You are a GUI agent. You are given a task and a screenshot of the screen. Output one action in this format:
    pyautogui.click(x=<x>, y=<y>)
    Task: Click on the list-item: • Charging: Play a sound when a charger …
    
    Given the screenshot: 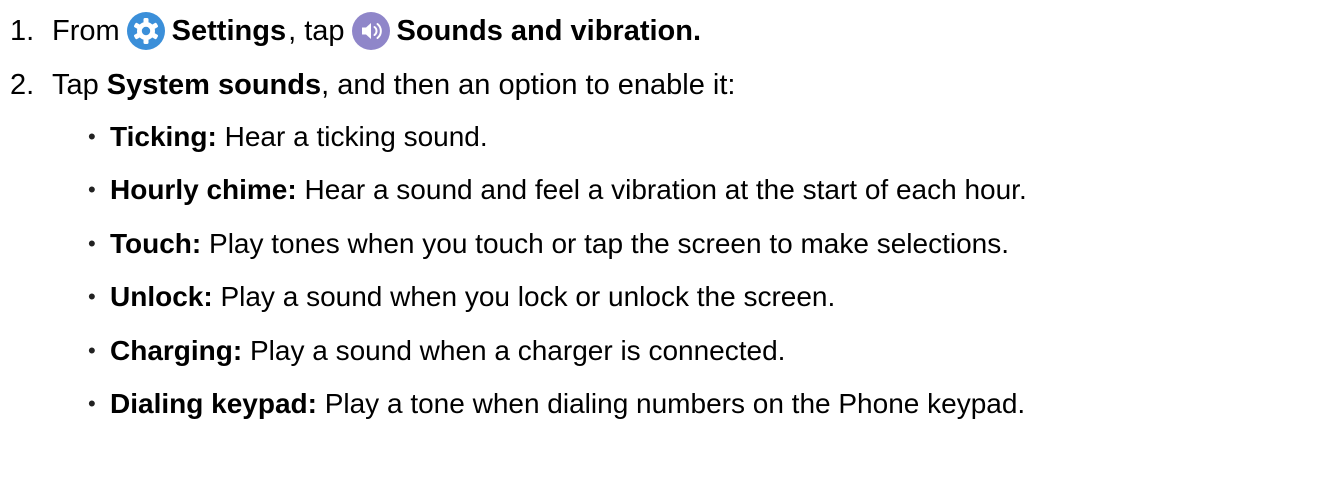 What is the action you would take?
    pyautogui.click(x=557, y=351)
    